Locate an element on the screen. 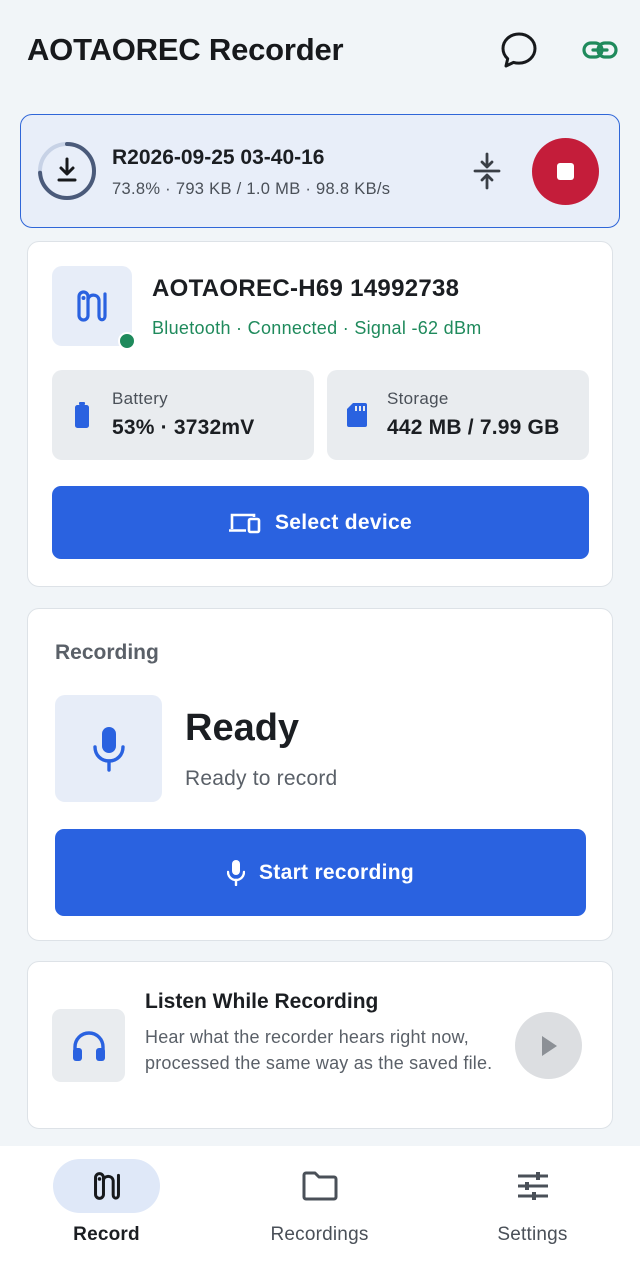 The height and width of the screenshot is (1271, 640). battery-stat: Battery 53% · 3732mV is located at coordinates (183, 415).